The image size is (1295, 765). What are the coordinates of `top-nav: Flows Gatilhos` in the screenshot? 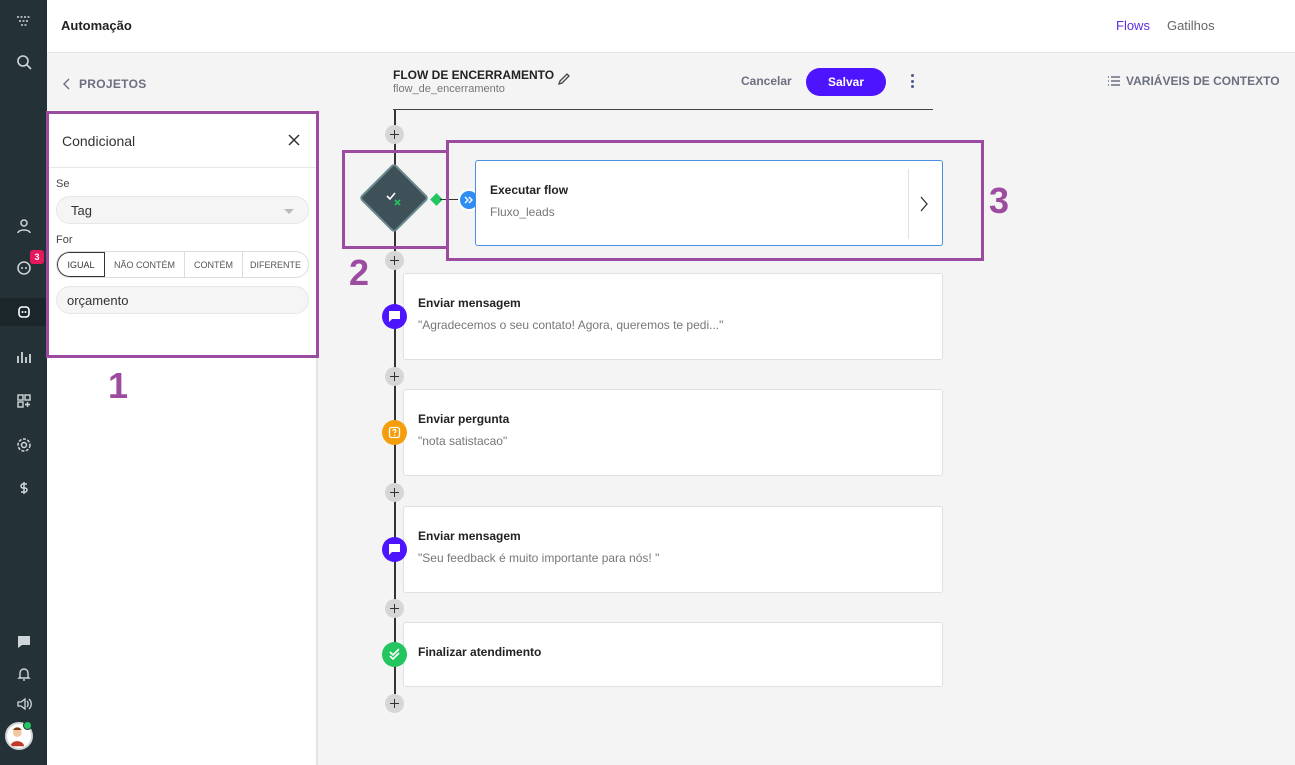 It's located at (1165, 25).